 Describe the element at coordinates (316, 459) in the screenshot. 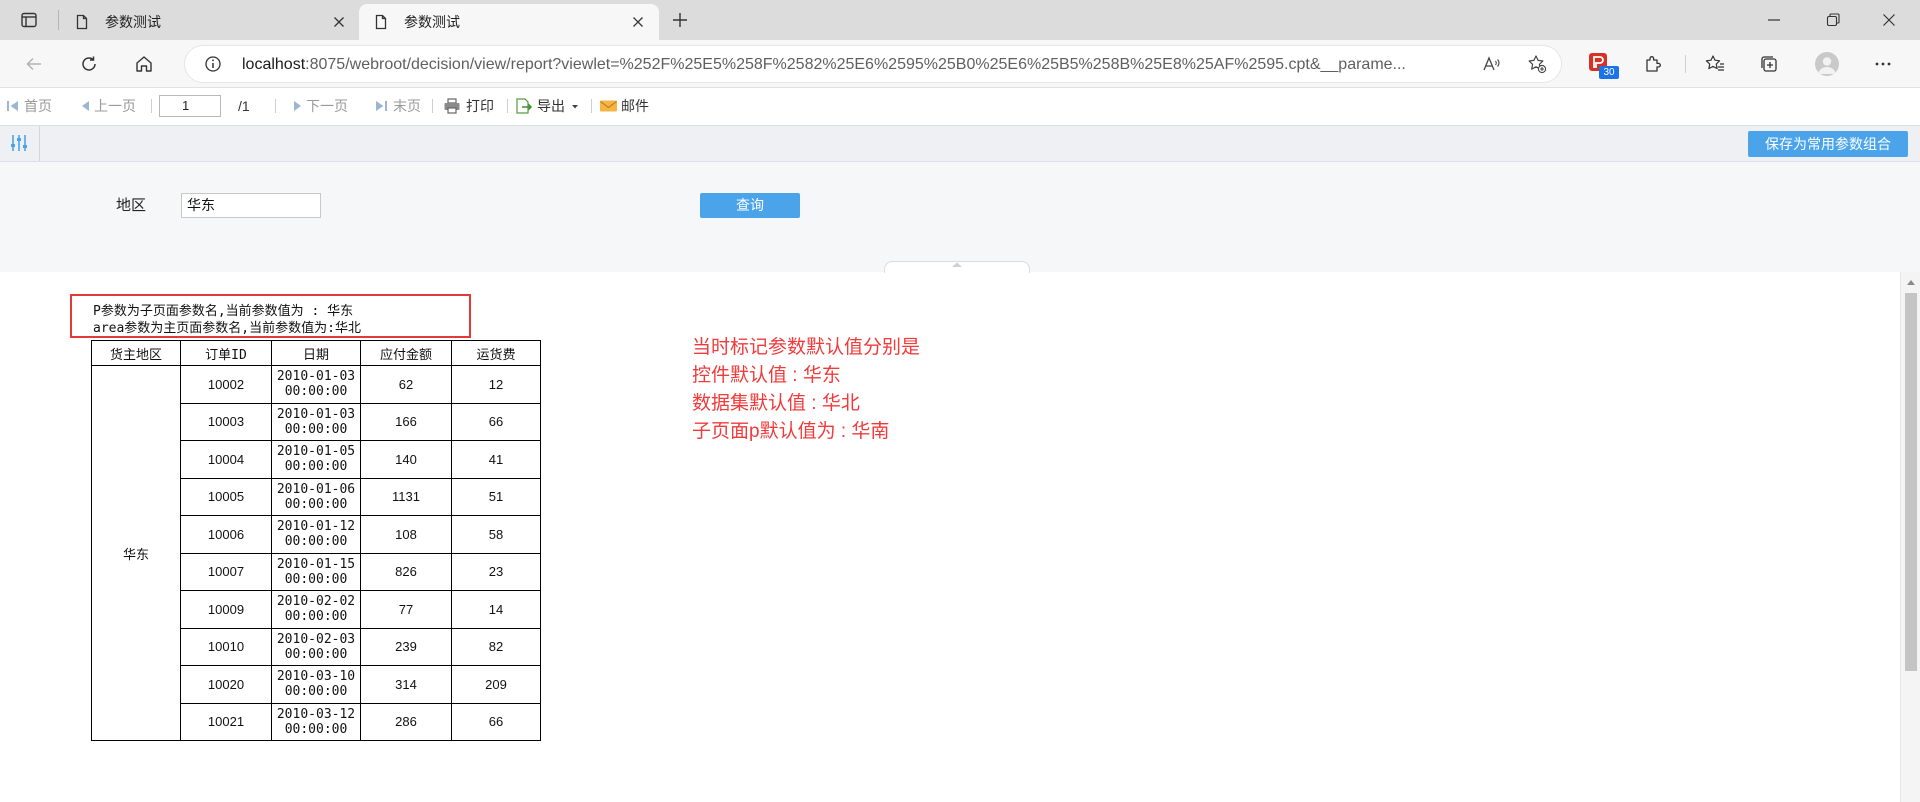

I see `date-cell: 2010-01-05 00:00:00` at that location.